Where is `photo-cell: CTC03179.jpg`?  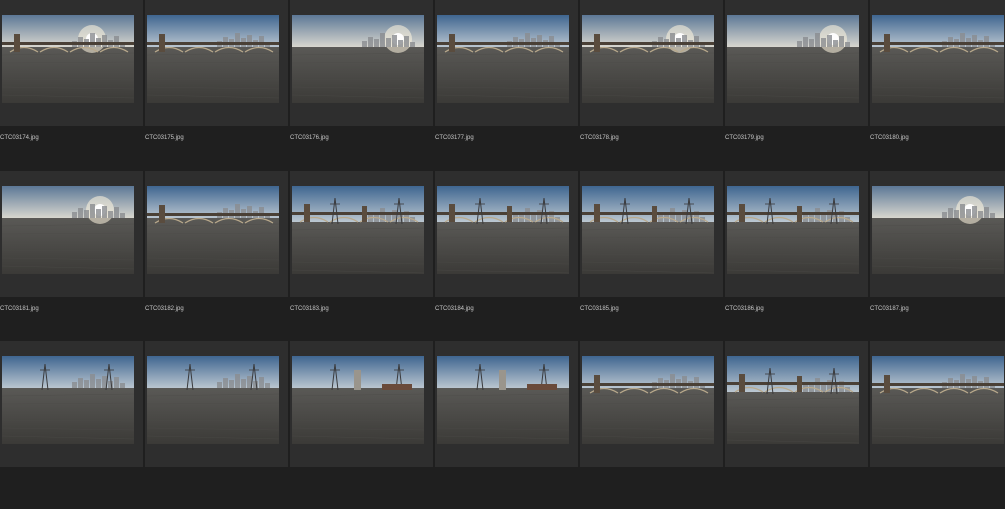 photo-cell: CTC03179.jpg is located at coordinates (796, 84).